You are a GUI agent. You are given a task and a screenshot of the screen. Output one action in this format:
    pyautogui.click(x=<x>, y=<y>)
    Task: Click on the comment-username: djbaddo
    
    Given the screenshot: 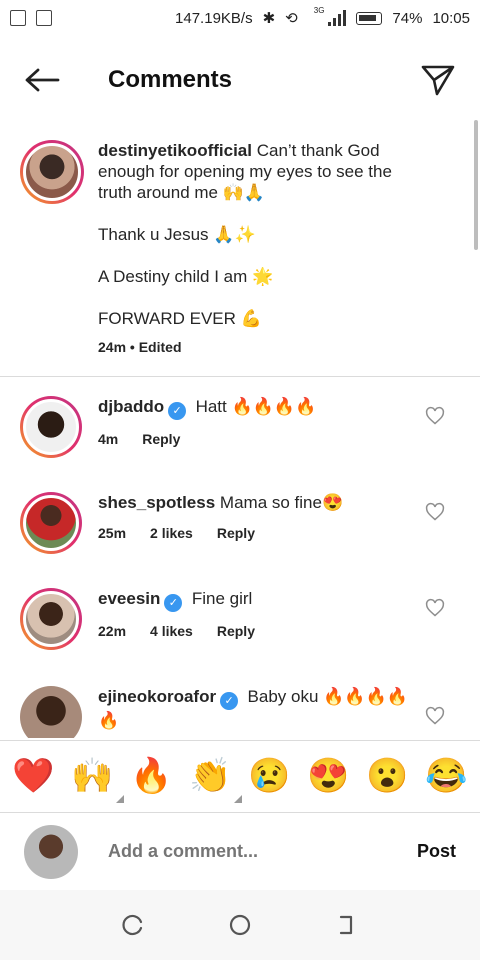 What is the action you would take?
    pyautogui.click(x=131, y=406)
    